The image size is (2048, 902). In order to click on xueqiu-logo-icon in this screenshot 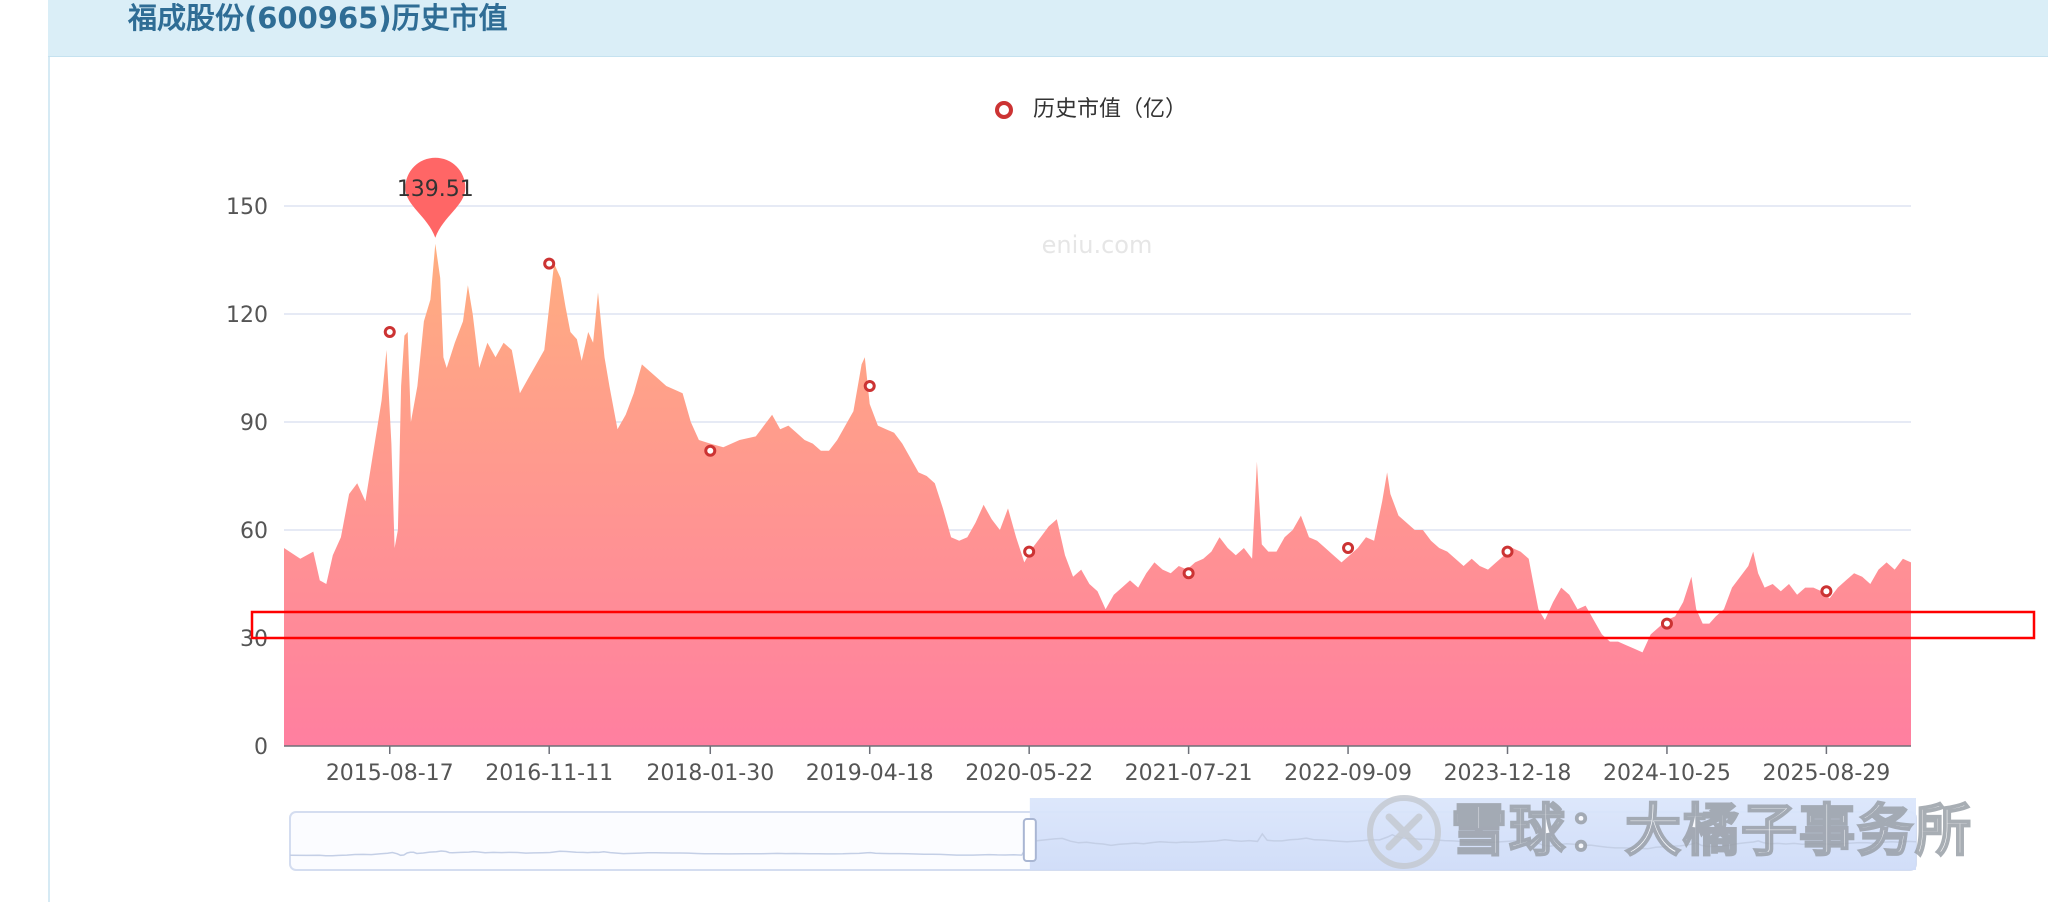, I will do `click(1404, 832)`.